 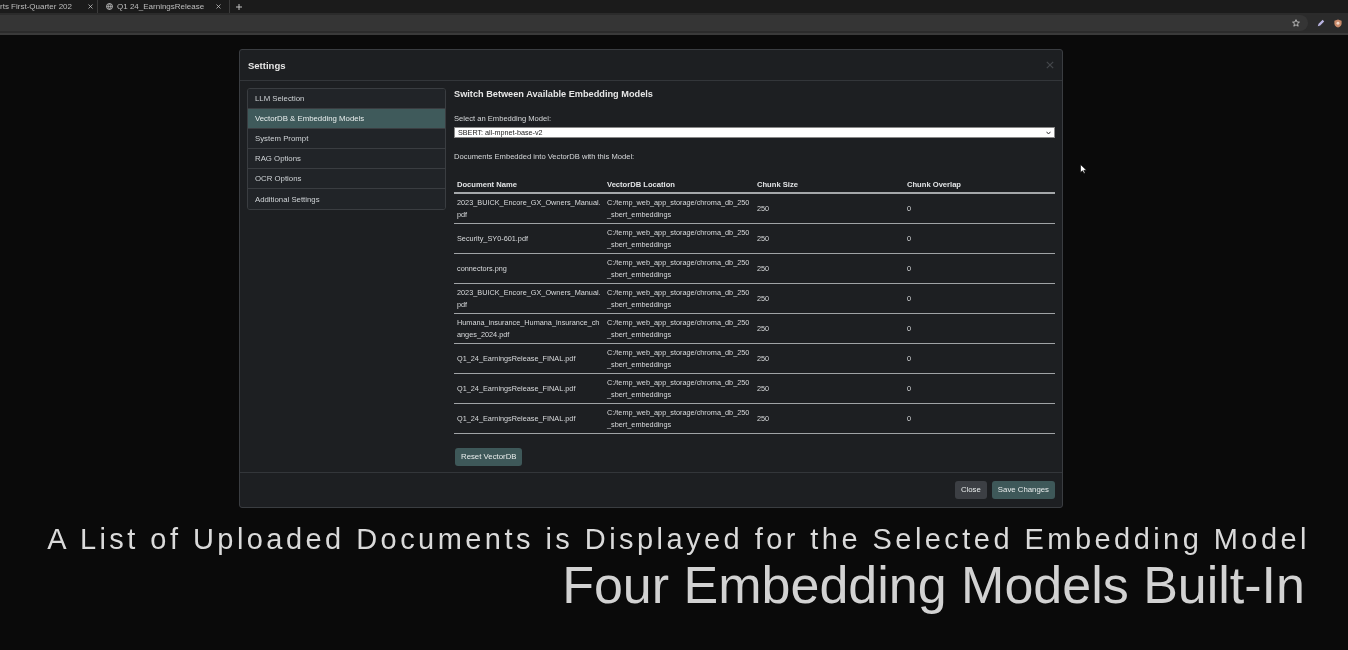 What do you see at coordinates (267, 65) in the screenshot?
I see `dialog-title: Settings` at bounding box center [267, 65].